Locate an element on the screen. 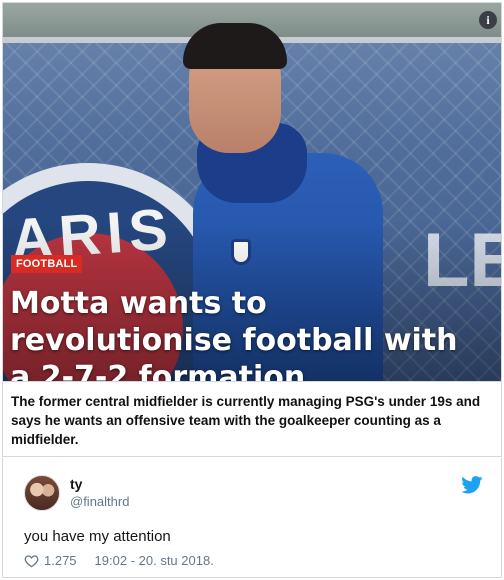 This screenshot has width=504, height=580. avatar is located at coordinates (42, 493).